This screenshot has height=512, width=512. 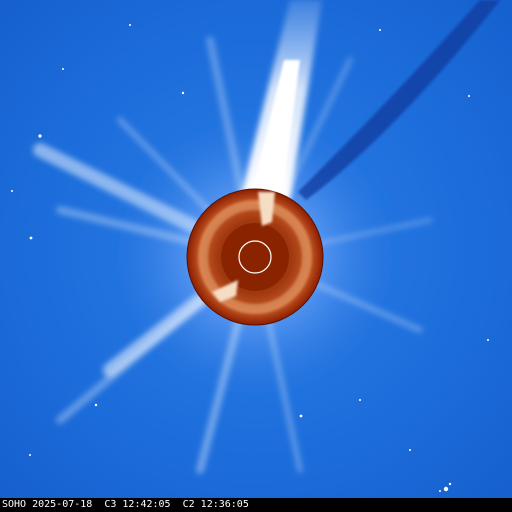 I want to click on image-caption: SOHO 2025-07-18 C3 12:42:05 C2 12:36:05, so click(x=256, y=505).